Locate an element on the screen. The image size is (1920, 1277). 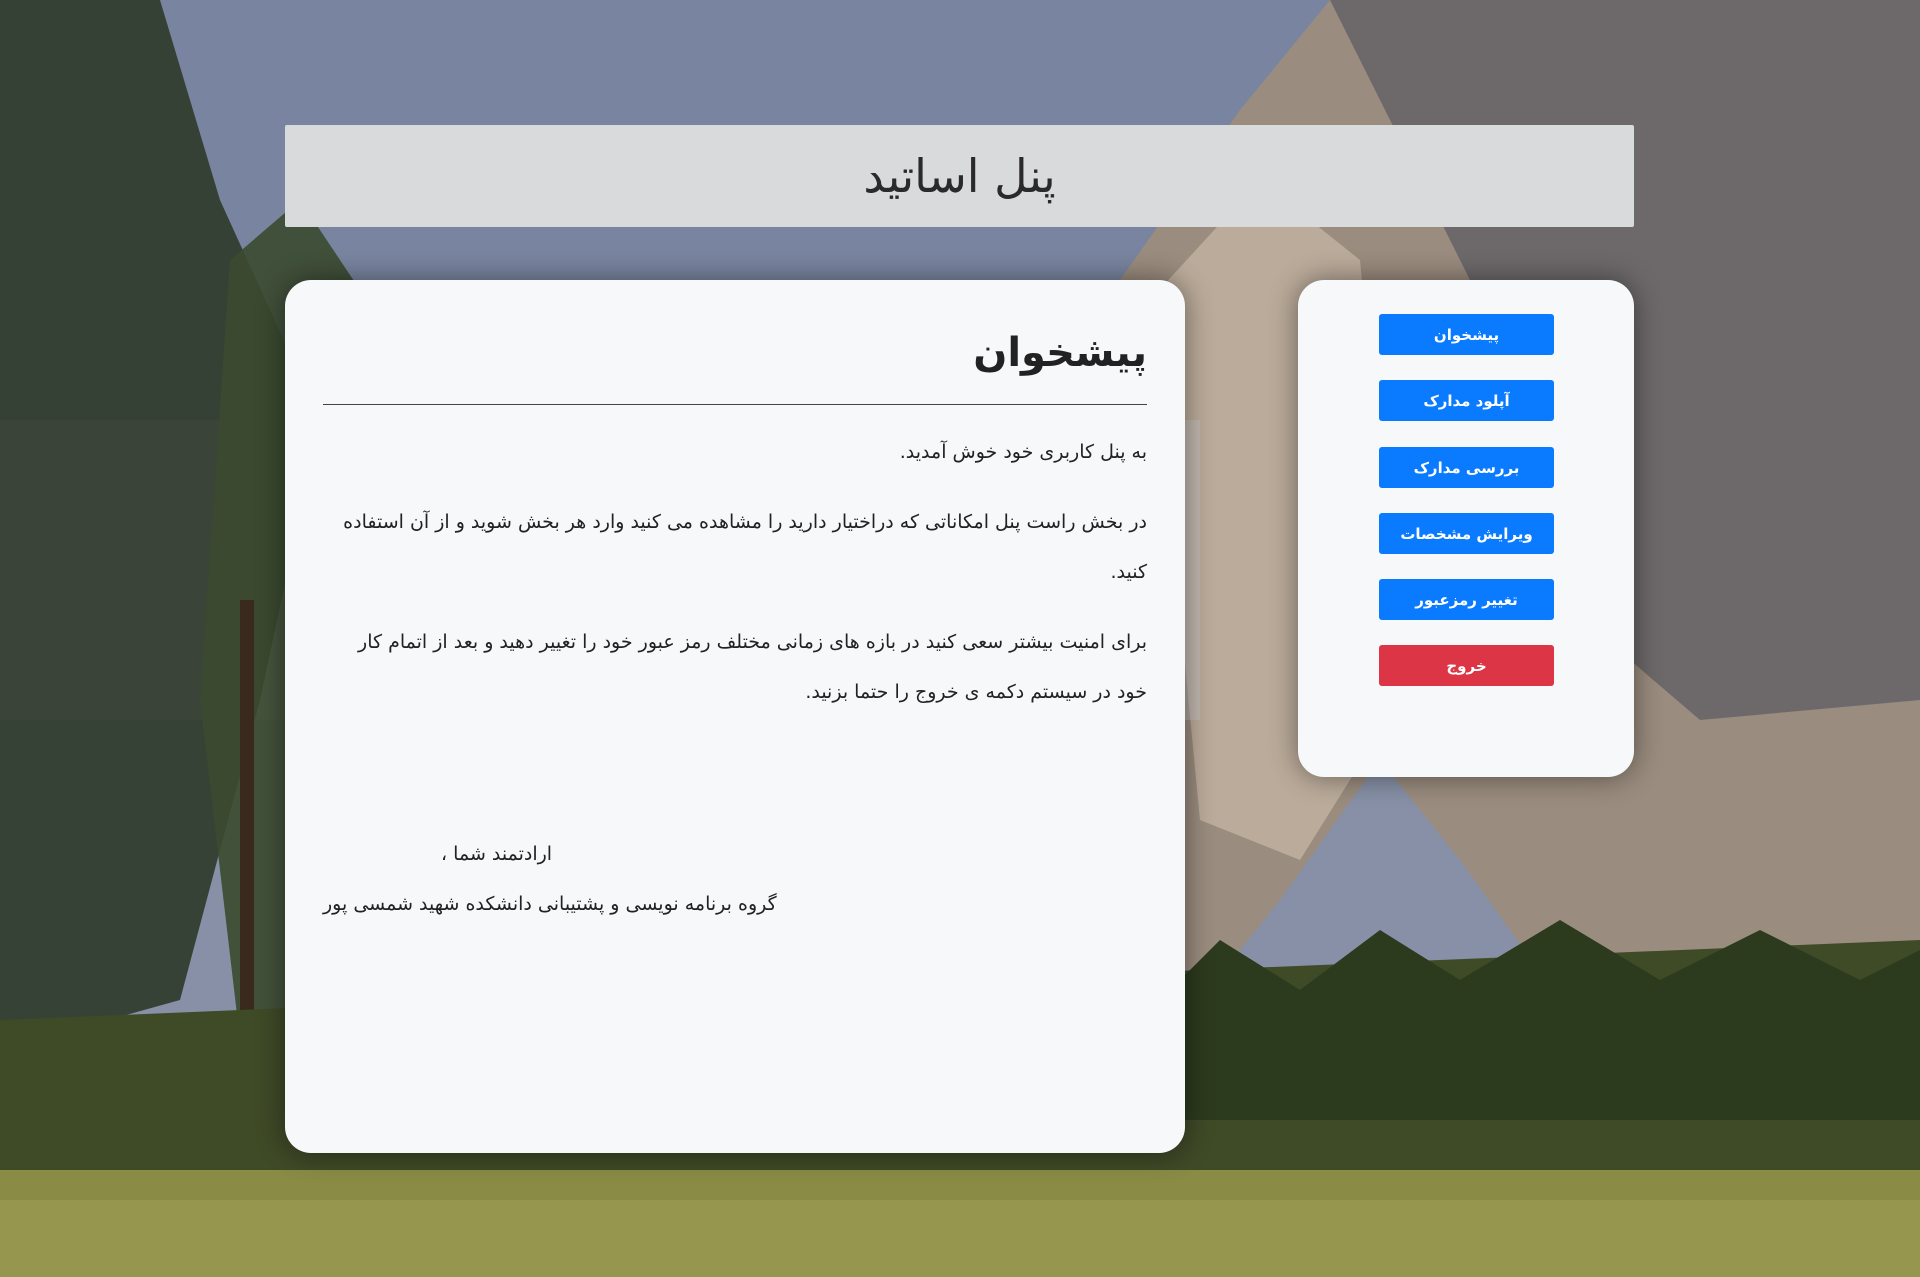
section-title: پیشخوان is located at coordinates (1060, 353).